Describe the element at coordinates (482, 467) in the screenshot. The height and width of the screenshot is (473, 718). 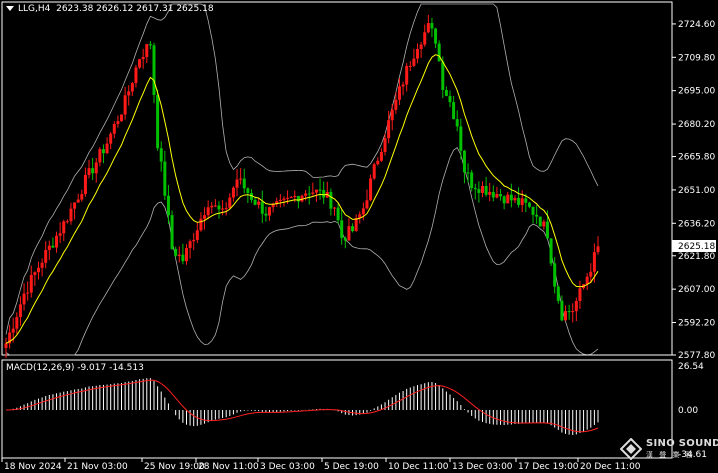
I see `time-tick-label: 13 Dec 03:00` at that location.